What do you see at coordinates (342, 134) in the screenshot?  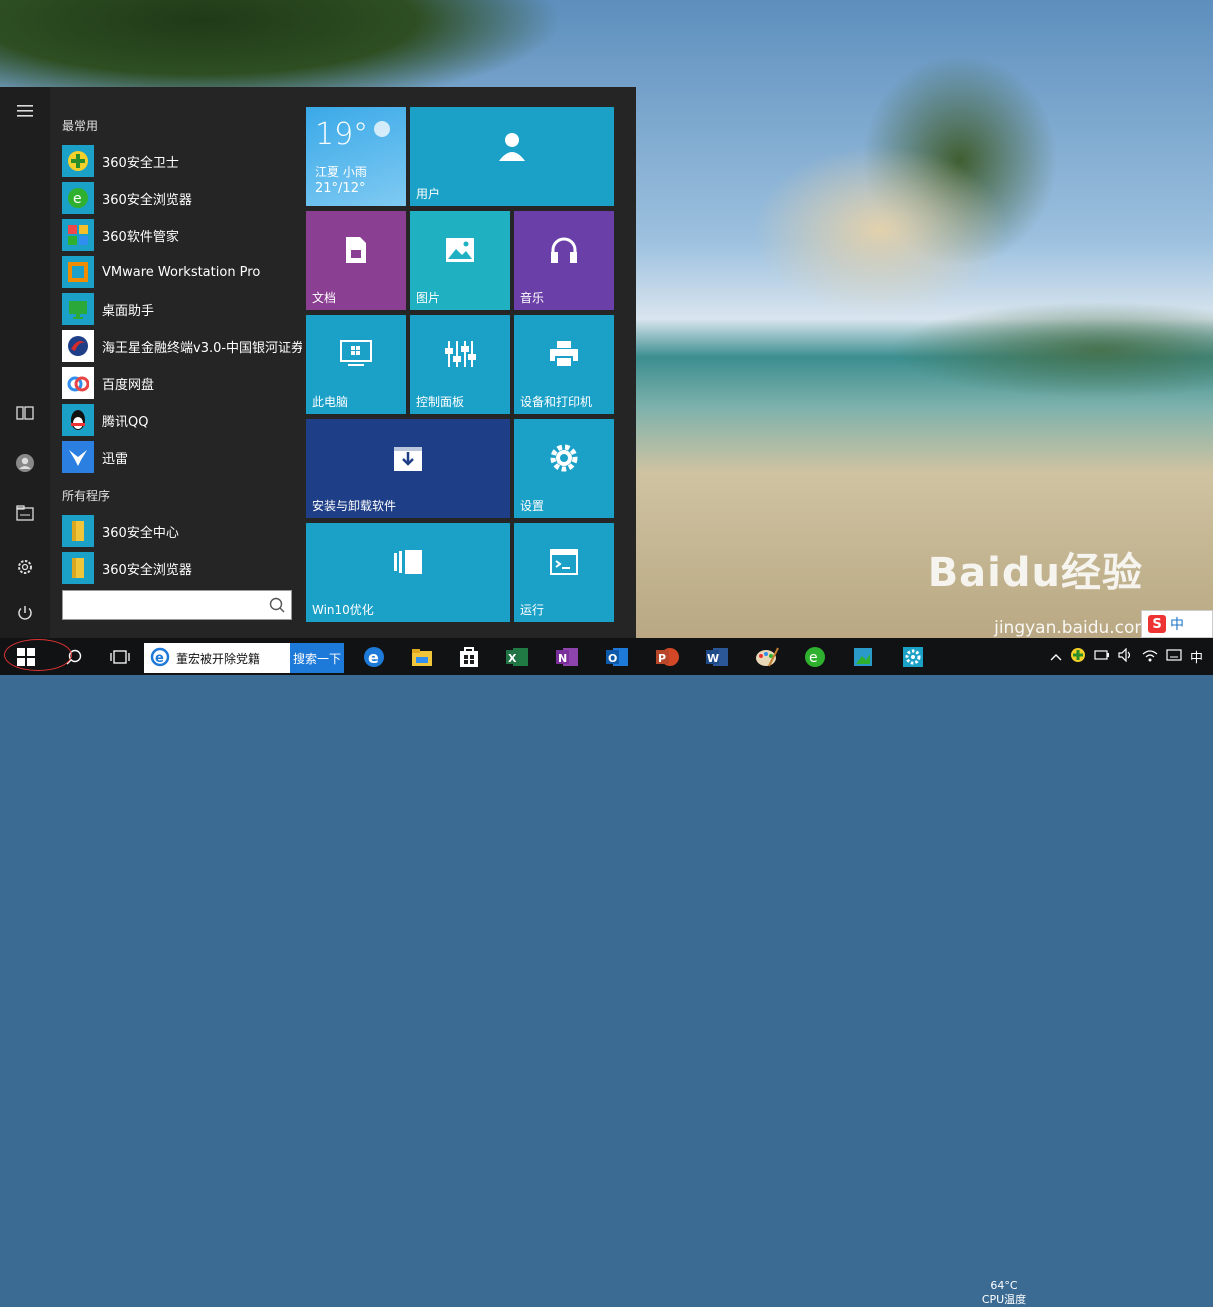 I see `weather-temp: 19°` at bounding box center [342, 134].